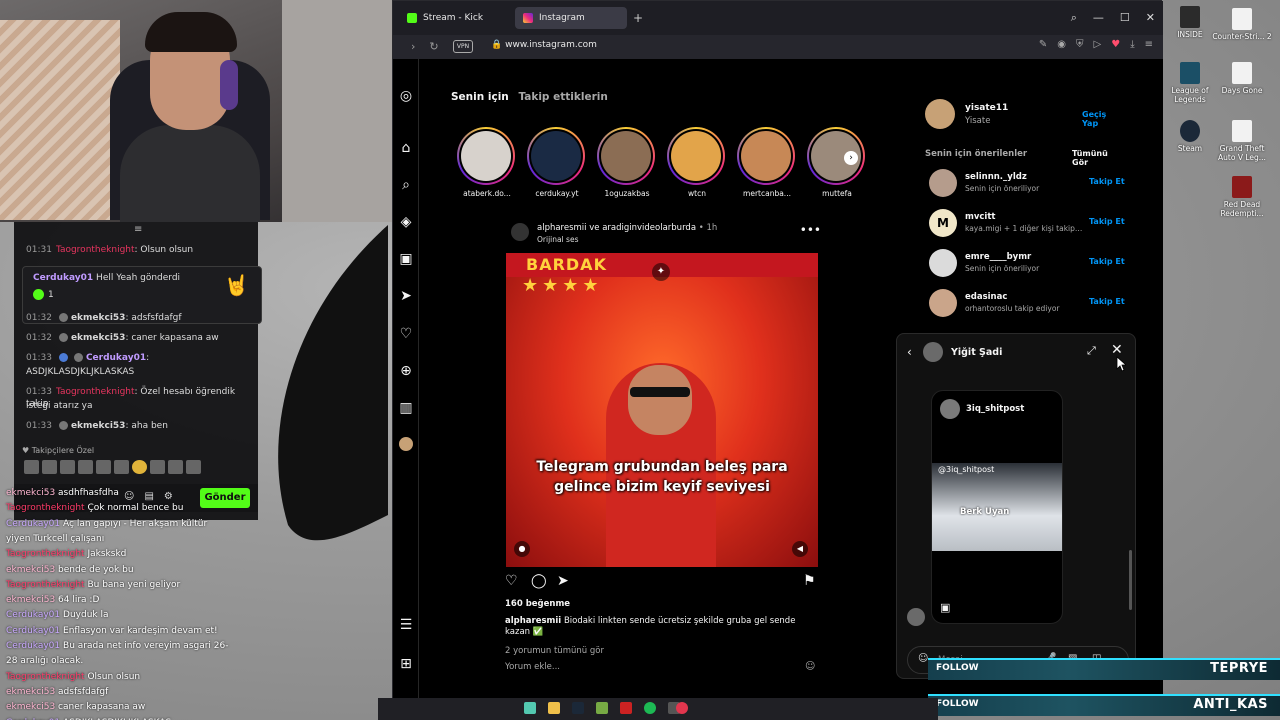  Describe the element at coordinates (1130, 580) in the screenshot. I see `scrollbar` at that location.